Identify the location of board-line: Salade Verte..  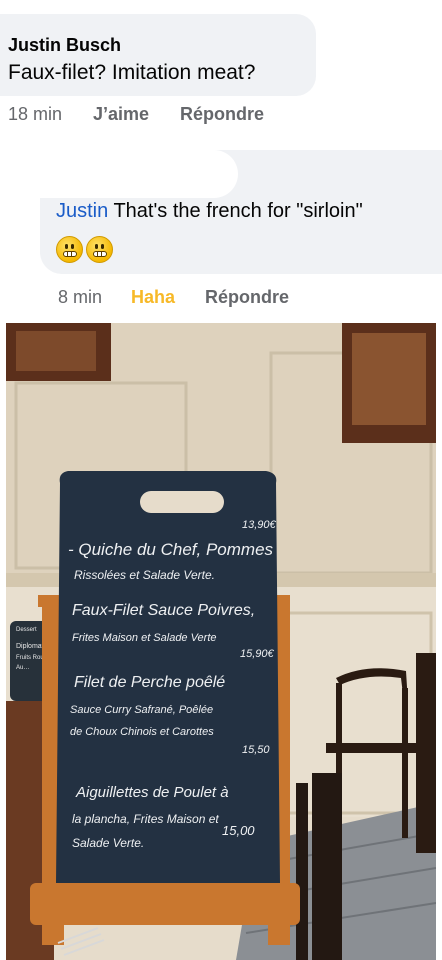
(108, 843).